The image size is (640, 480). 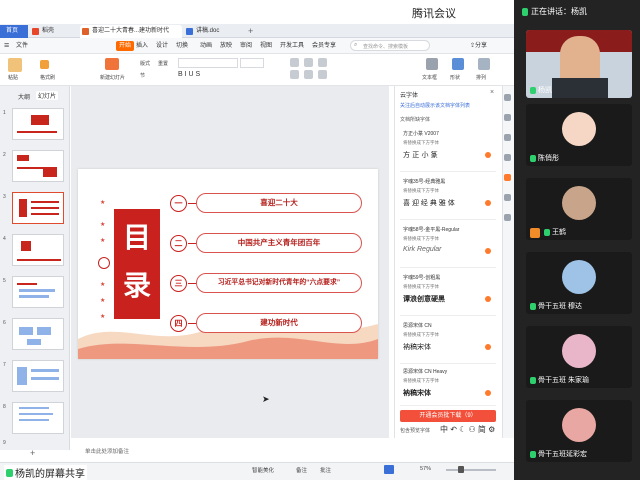 What do you see at coordinates (162, 46) in the screenshot?
I see `menu-design: 设计` at bounding box center [162, 46].